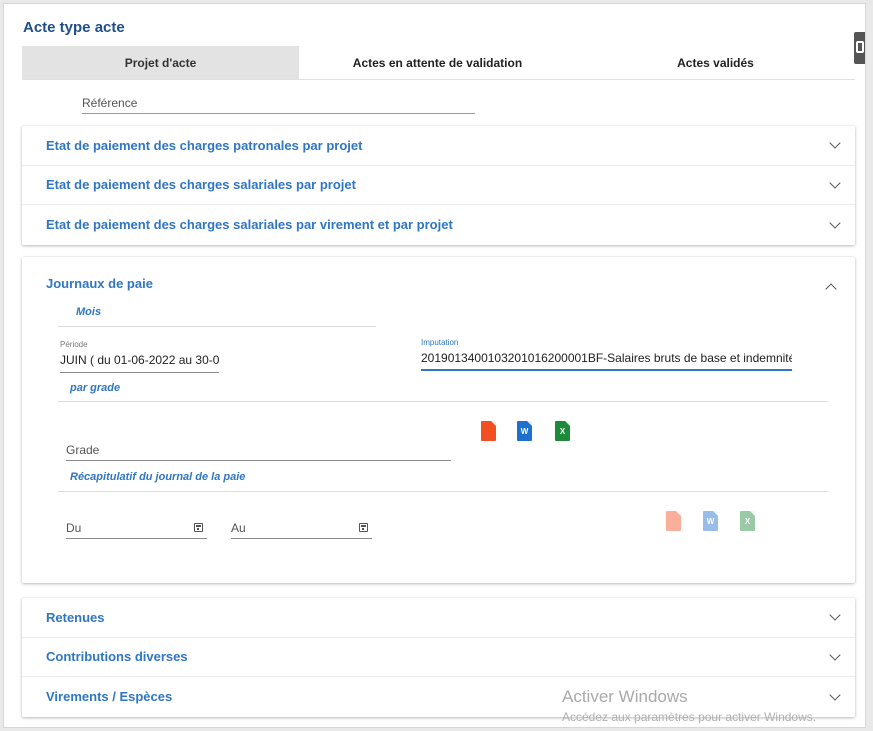 Image resolution: width=873 pixels, height=731 pixels. I want to click on tab-projet-acte: Projet d'acte, so click(160, 62).